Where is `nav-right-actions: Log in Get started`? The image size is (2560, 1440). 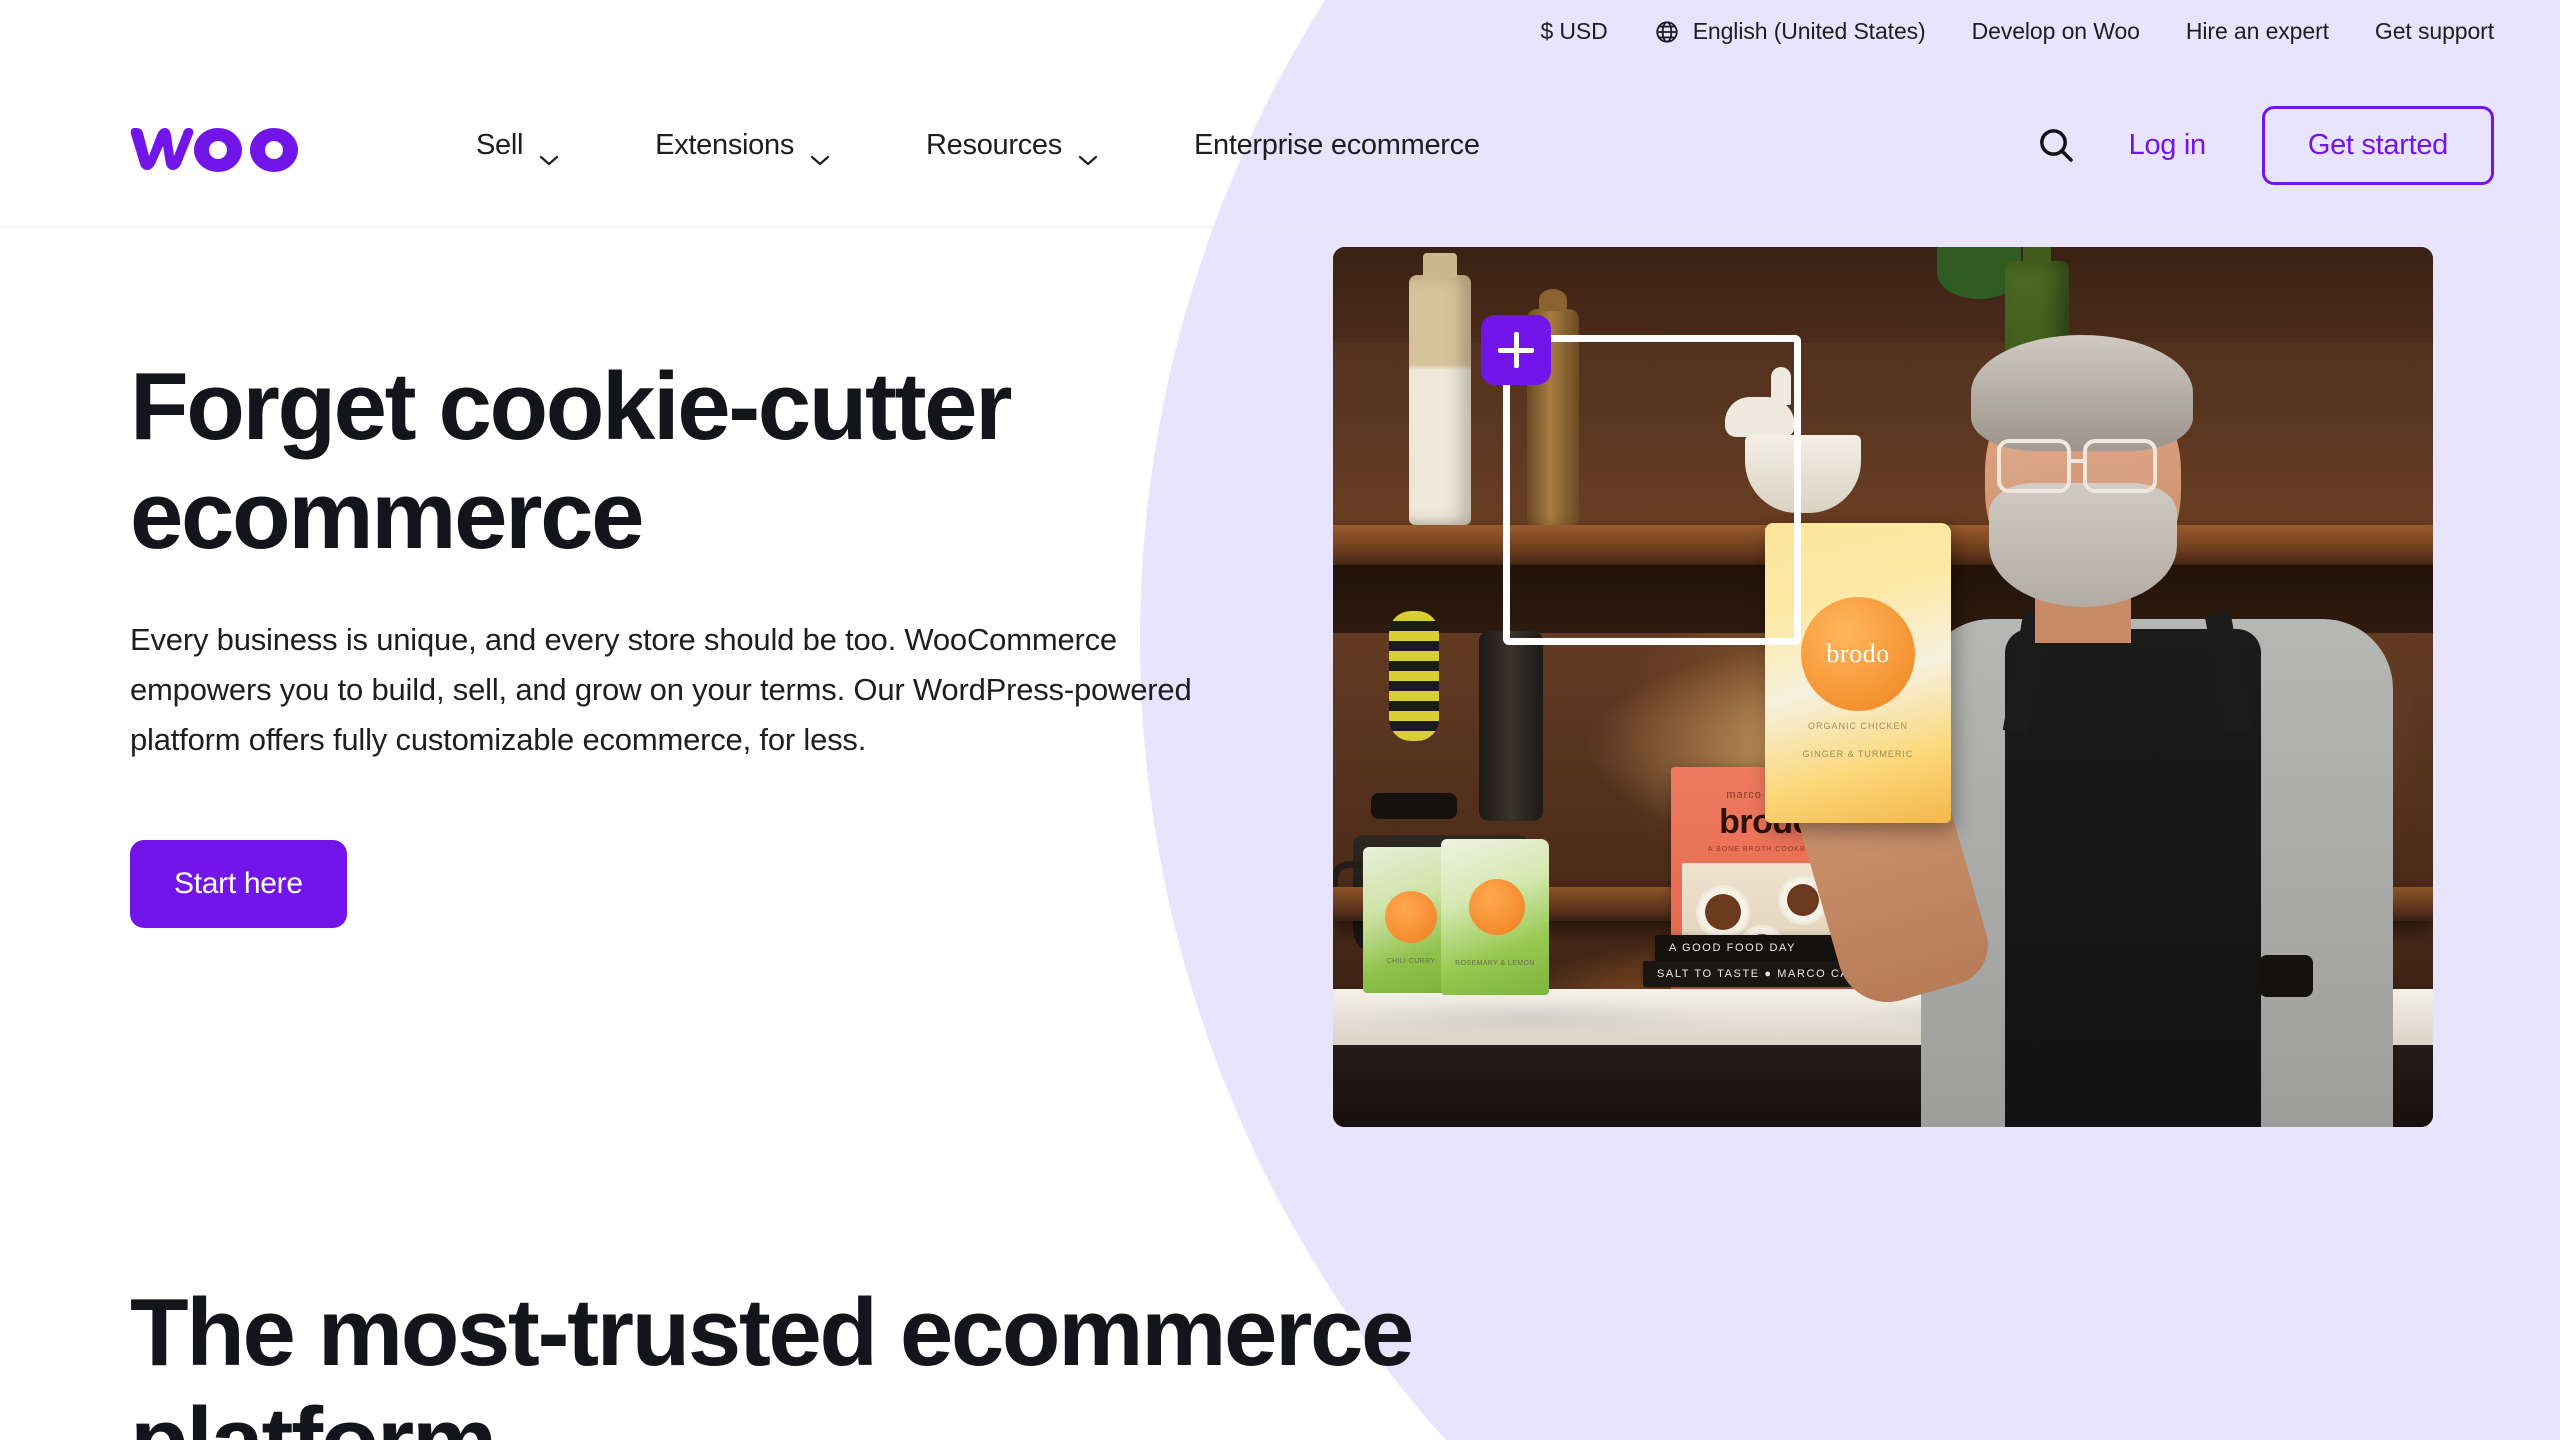 nav-right-actions: Log in Get started is located at coordinates (2263, 145).